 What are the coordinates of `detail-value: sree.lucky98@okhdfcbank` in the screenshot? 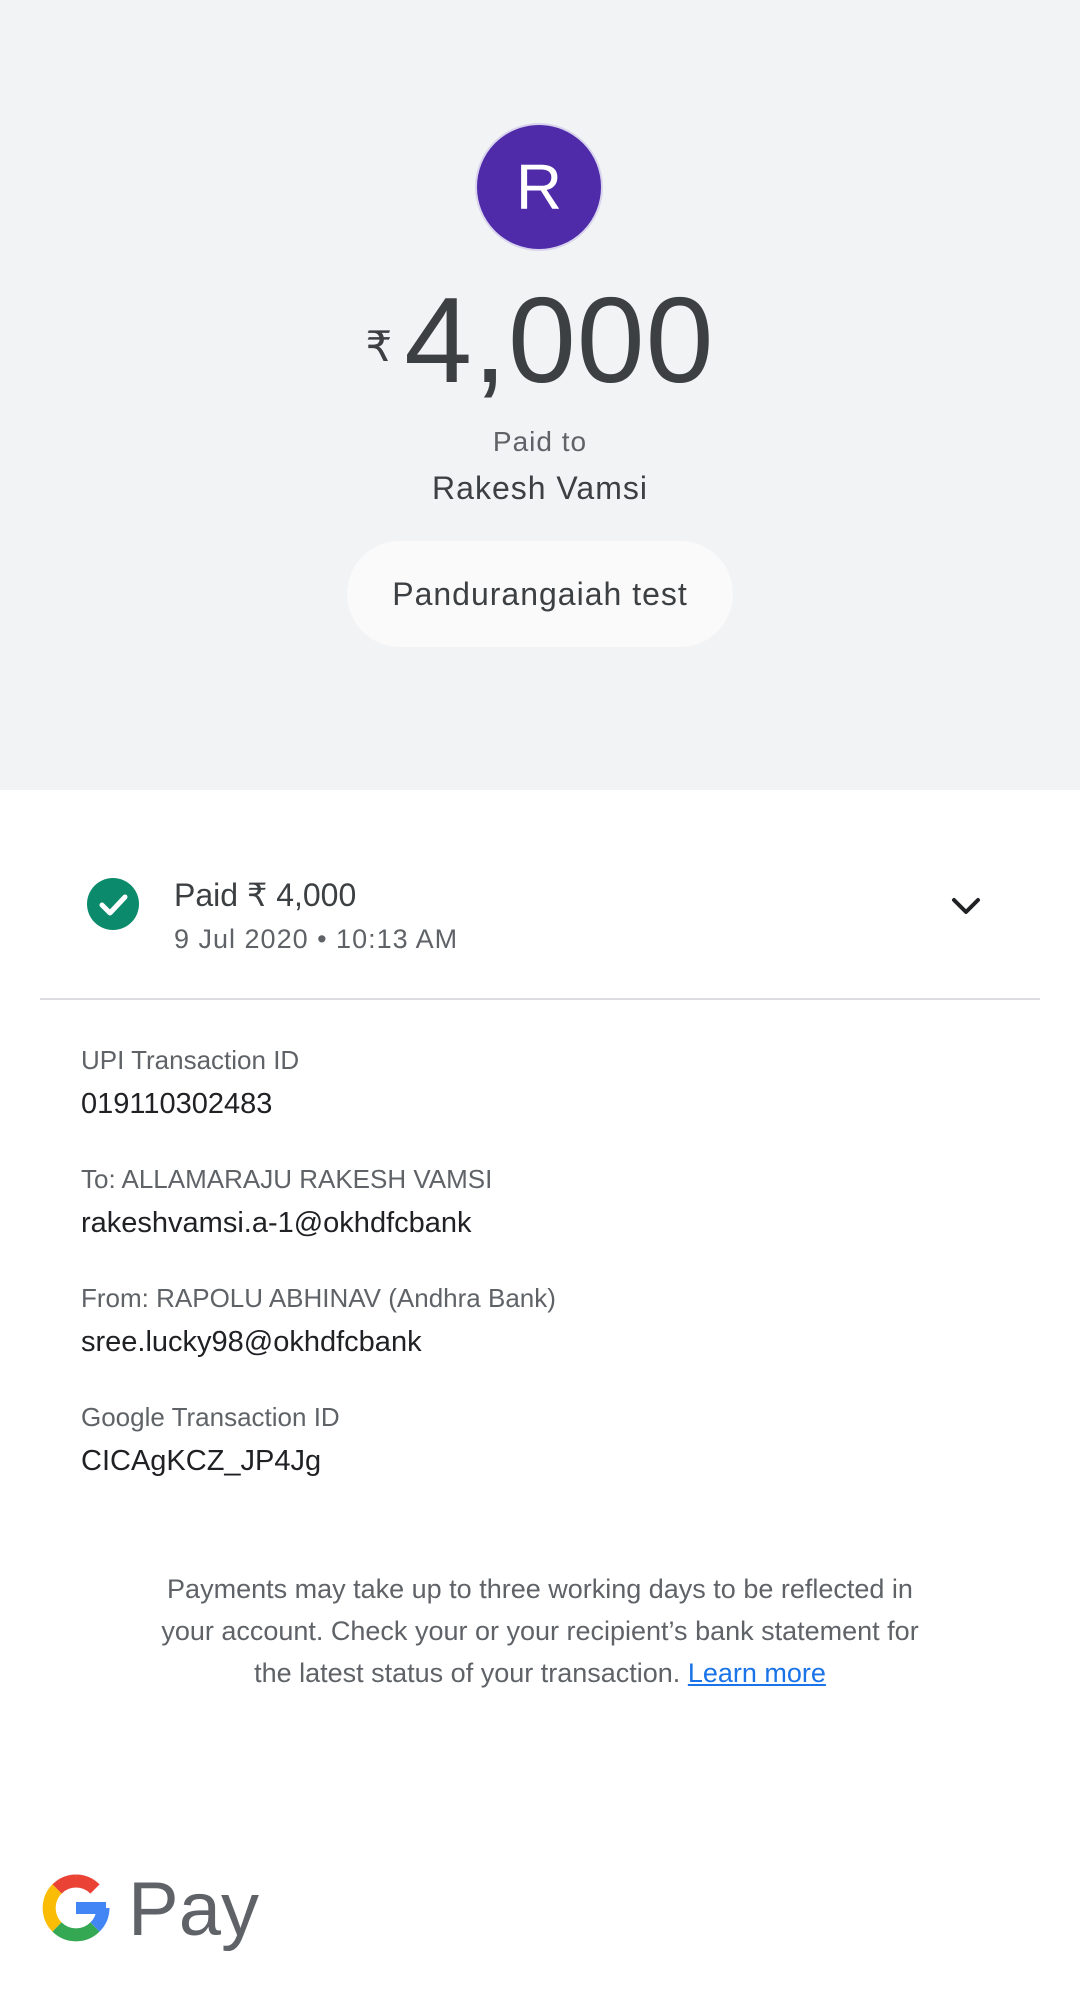 It's located at (318, 1342).